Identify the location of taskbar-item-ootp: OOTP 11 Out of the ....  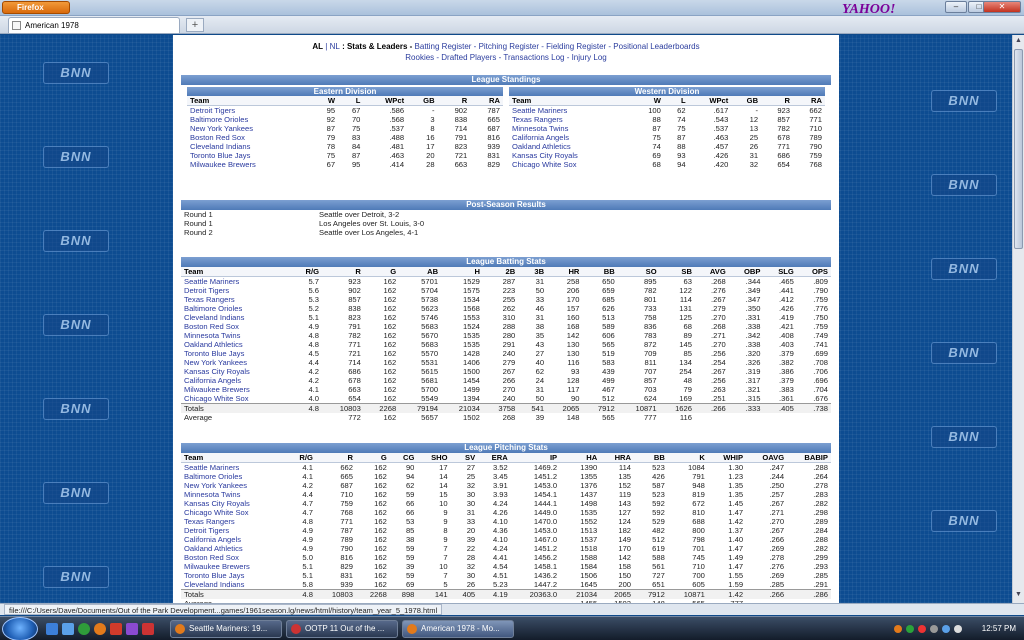
(342, 629).